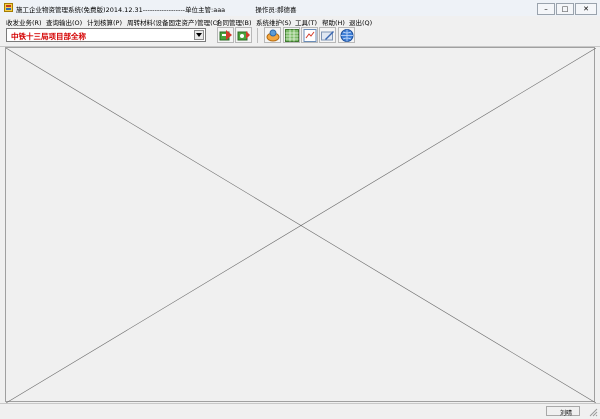  Describe the element at coordinates (273, 411) in the screenshot. I see `status-pane-main` at that location.